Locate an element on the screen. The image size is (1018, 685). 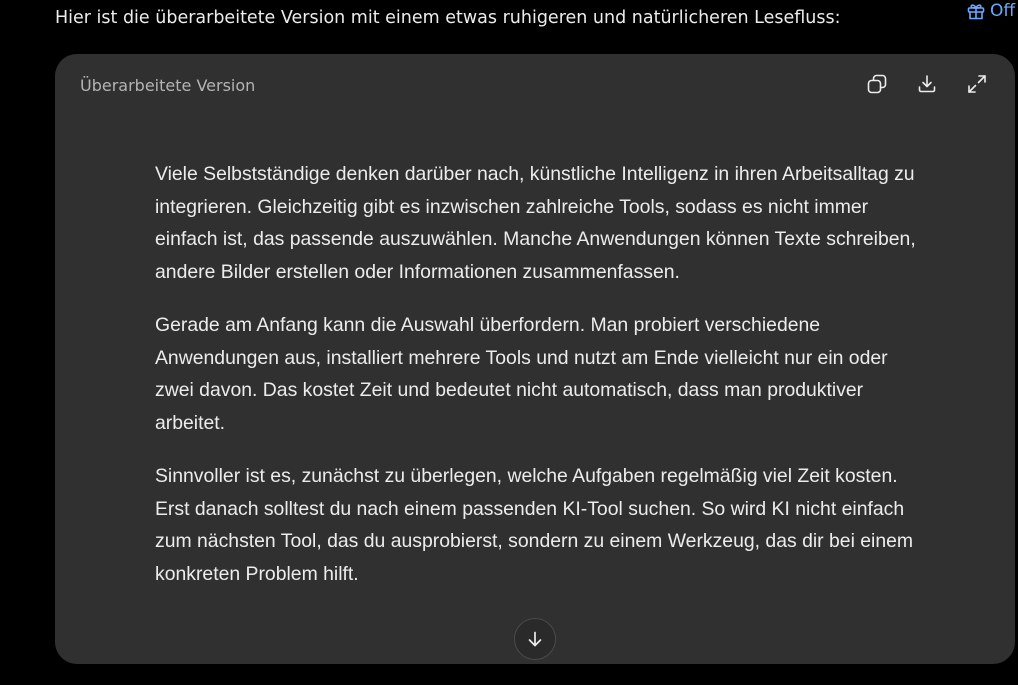
canvas-header: Überarbeitete Version is located at coordinates (535, 86).